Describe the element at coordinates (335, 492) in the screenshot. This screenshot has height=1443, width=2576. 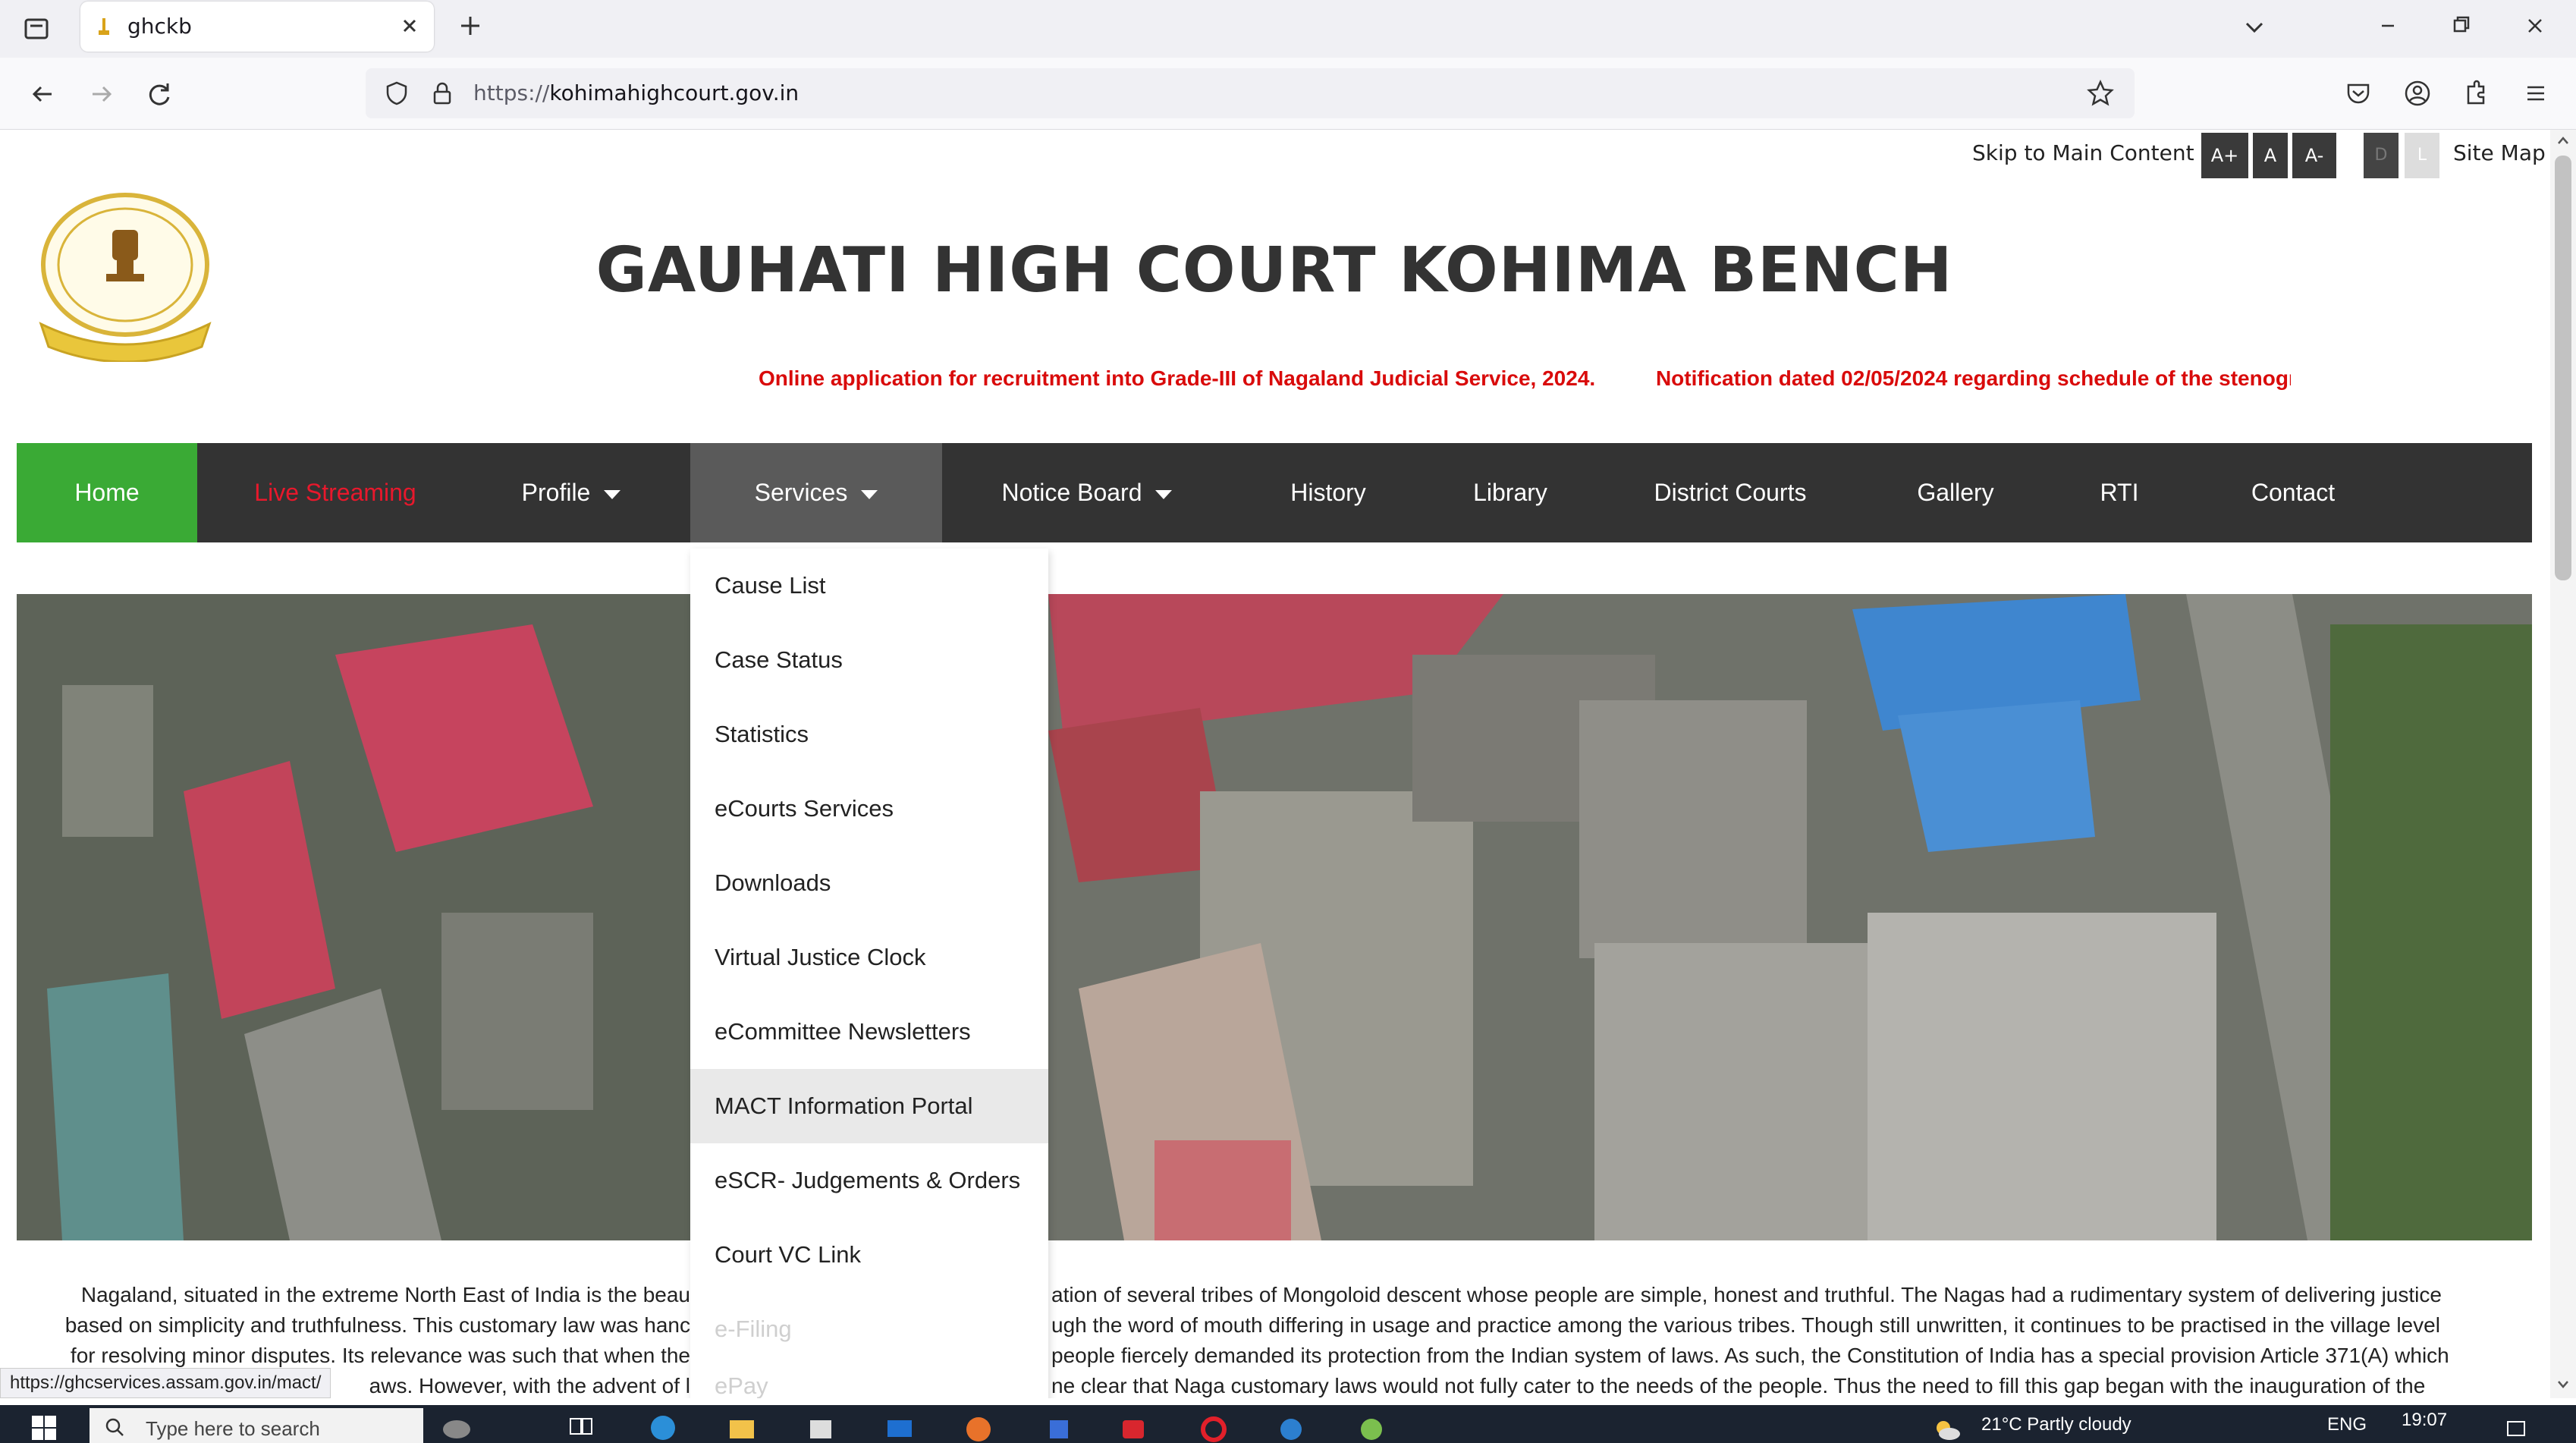
I see `menu-item-live-streaming: Live Streaming` at that location.